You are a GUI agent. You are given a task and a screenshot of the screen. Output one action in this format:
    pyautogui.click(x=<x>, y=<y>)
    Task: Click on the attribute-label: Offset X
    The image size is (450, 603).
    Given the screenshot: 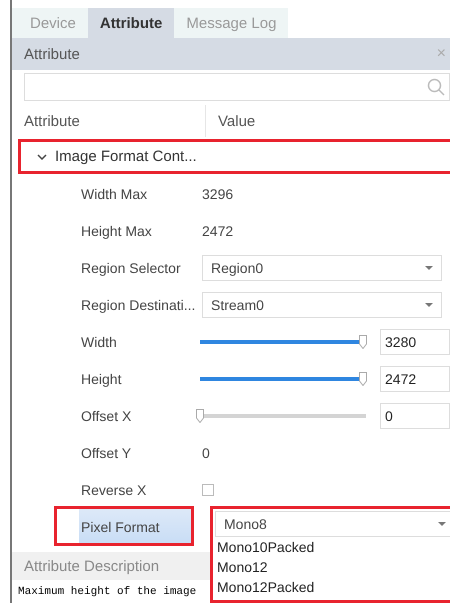 What is the action you would take?
    pyautogui.click(x=106, y=416)
    